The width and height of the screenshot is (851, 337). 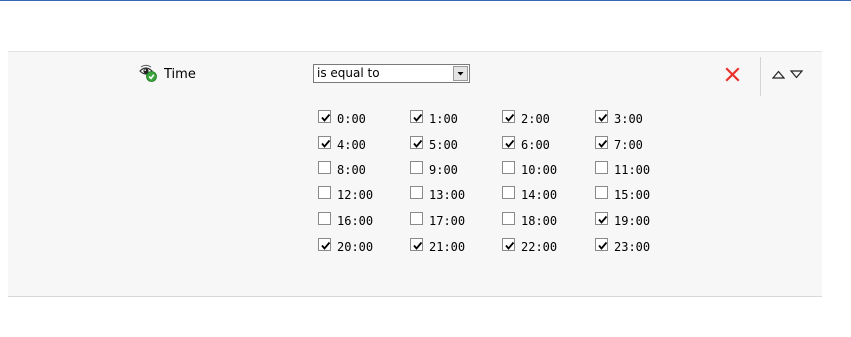 I want to click on dropdown-arrow-button, so click(x=460, y=73).